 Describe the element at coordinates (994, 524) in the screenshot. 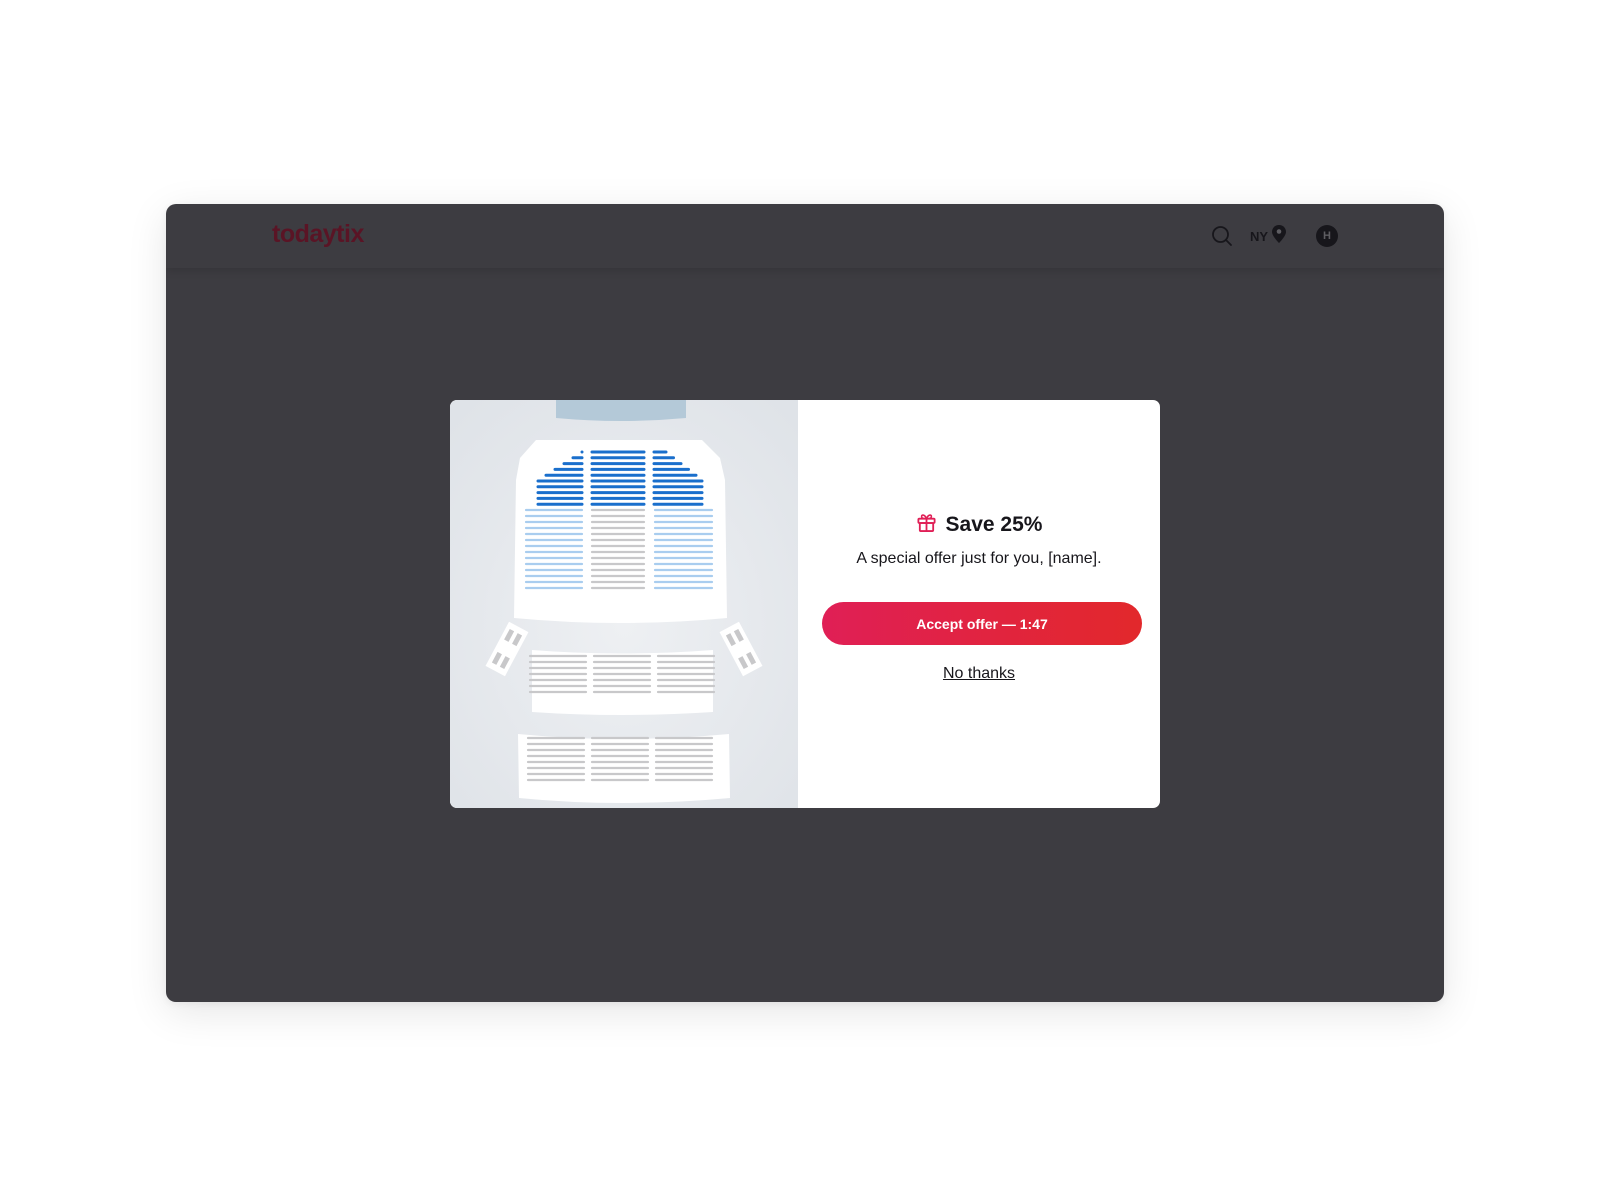

I see `offer-title: Save 25%` at that location.